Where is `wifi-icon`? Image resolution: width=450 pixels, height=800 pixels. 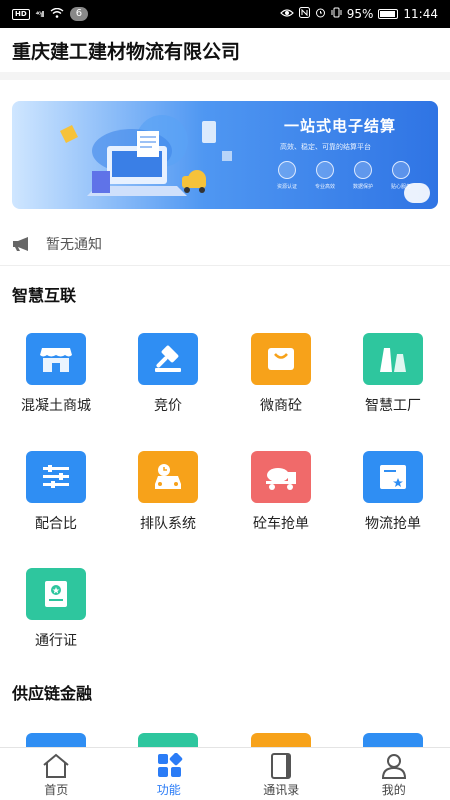
wifi-icon is located at coordinates (57, 14).